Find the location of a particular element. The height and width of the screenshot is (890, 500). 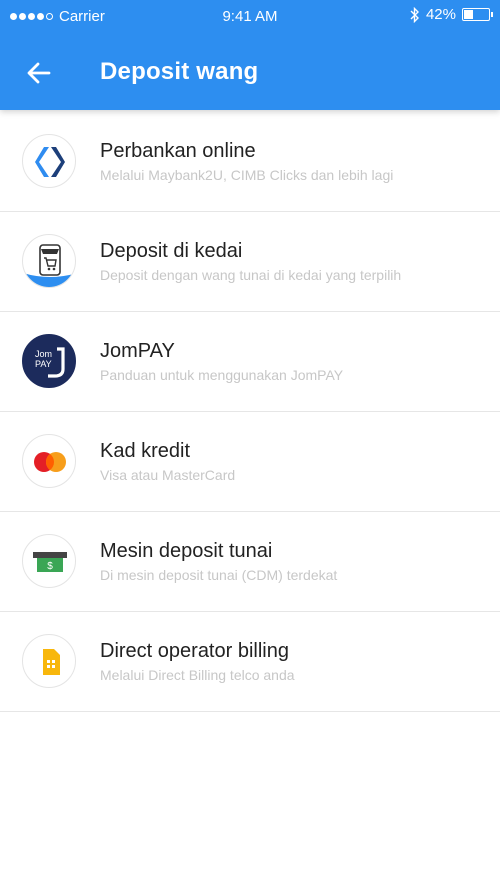

battery-icon is located at coordinates (477, 14).